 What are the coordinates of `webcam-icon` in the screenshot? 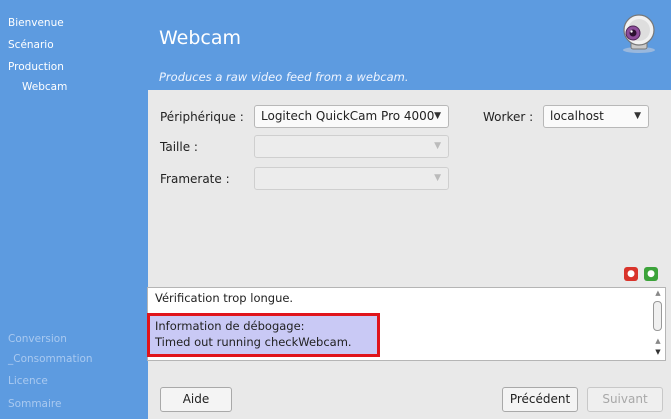 It's located at (639, 33).